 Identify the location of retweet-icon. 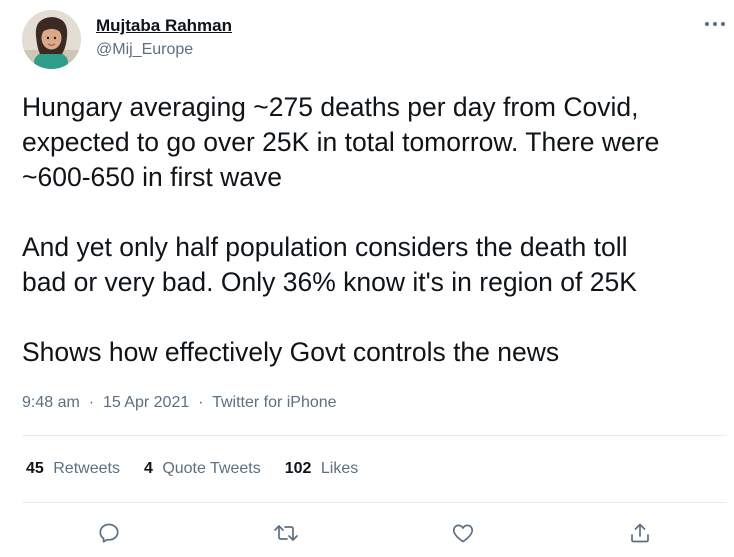
(286, 533).